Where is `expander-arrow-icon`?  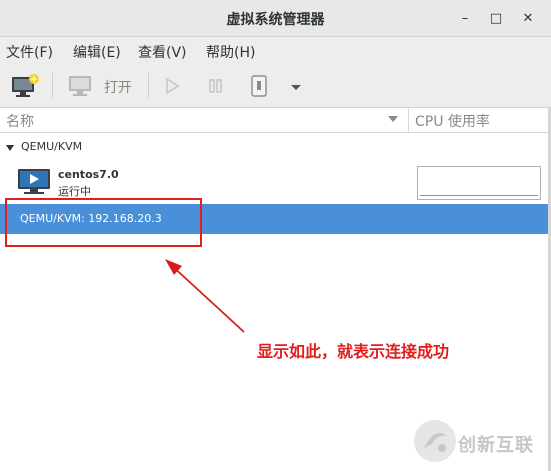 expander-arrow-icon is located at coordinates (10, 148).